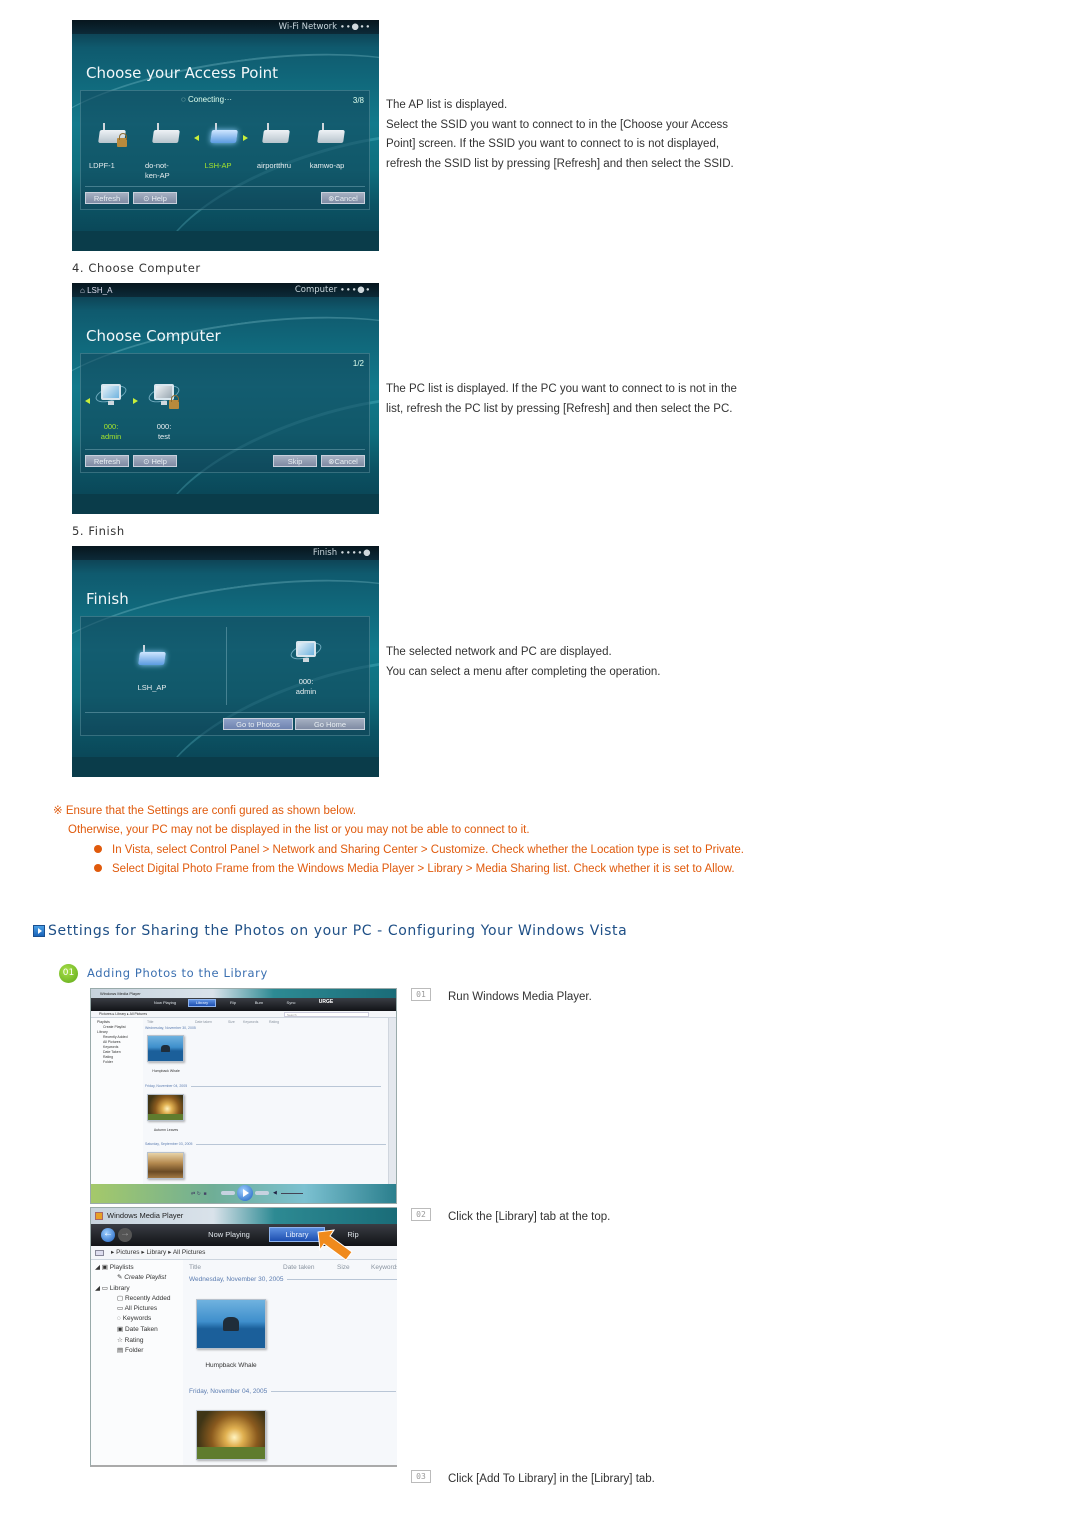  What do you see at coordinates (39, 931) in the screenshot?
I see `section-arrow-icon` at bounding box center [39, 931].